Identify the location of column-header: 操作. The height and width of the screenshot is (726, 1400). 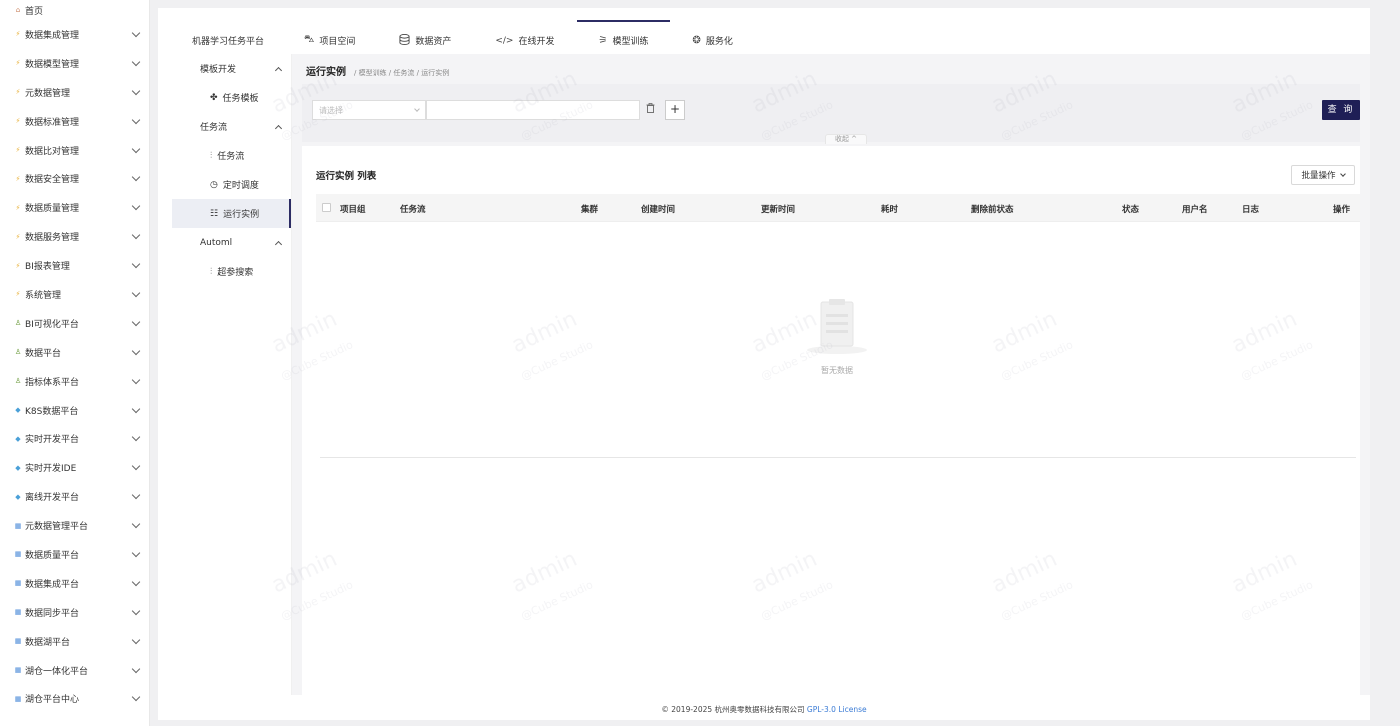
(1341, 209).